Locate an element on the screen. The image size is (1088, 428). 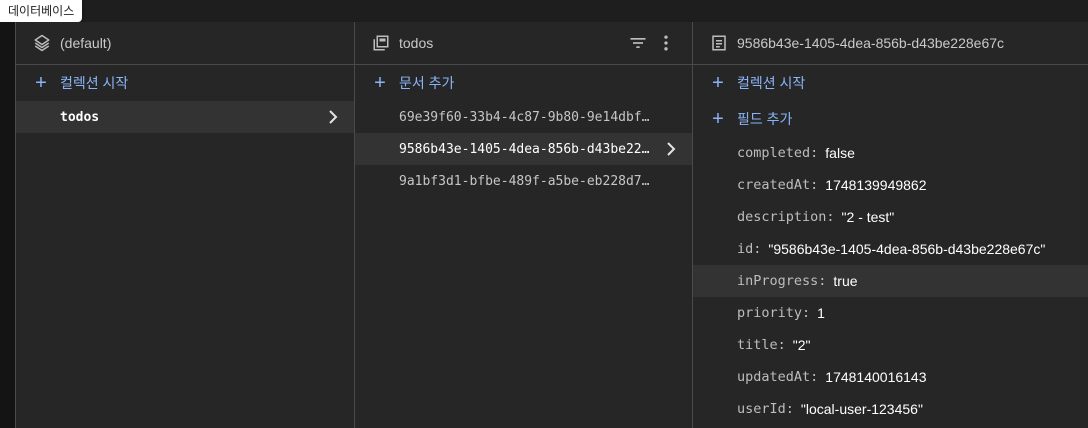
field-value: 1748139949862 is located at coordinates (876, 185).